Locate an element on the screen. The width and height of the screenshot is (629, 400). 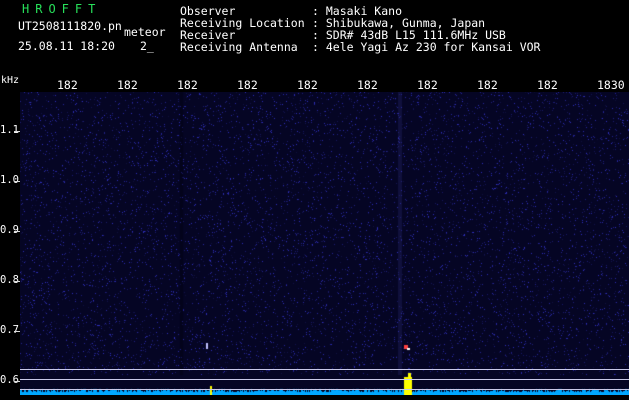
frequency-axis: 182 182 182 182 182 182 182 182 182 1830 is located at coordinates (314, 85).